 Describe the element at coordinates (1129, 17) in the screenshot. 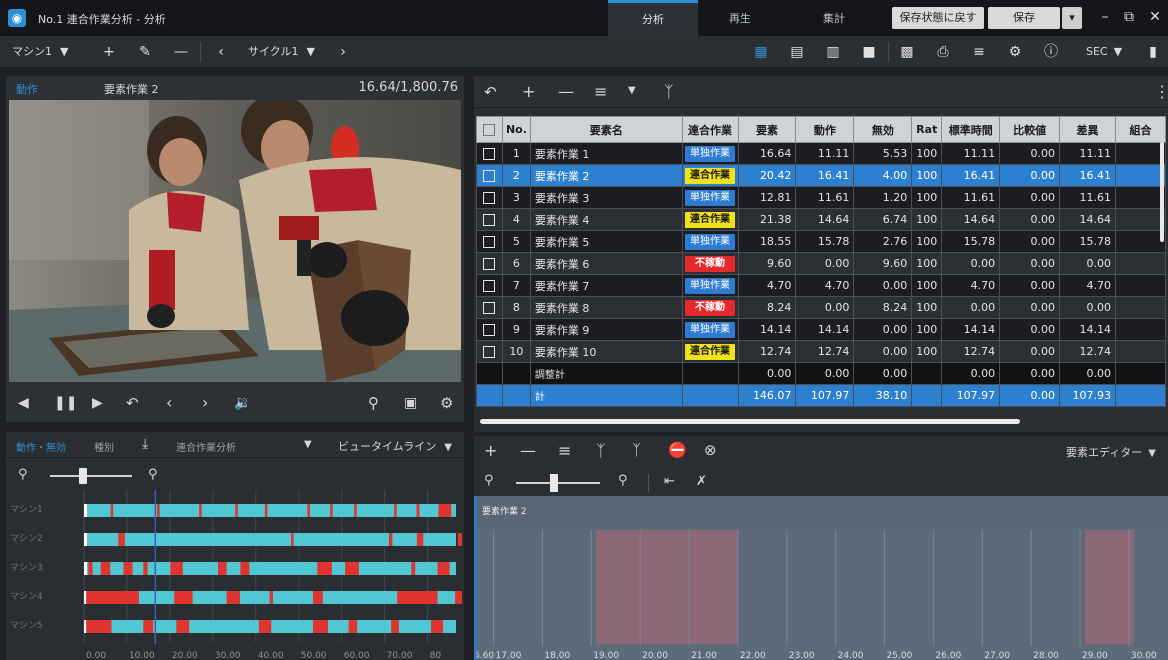

I see `restore-window-icon: ⧉` at that location.